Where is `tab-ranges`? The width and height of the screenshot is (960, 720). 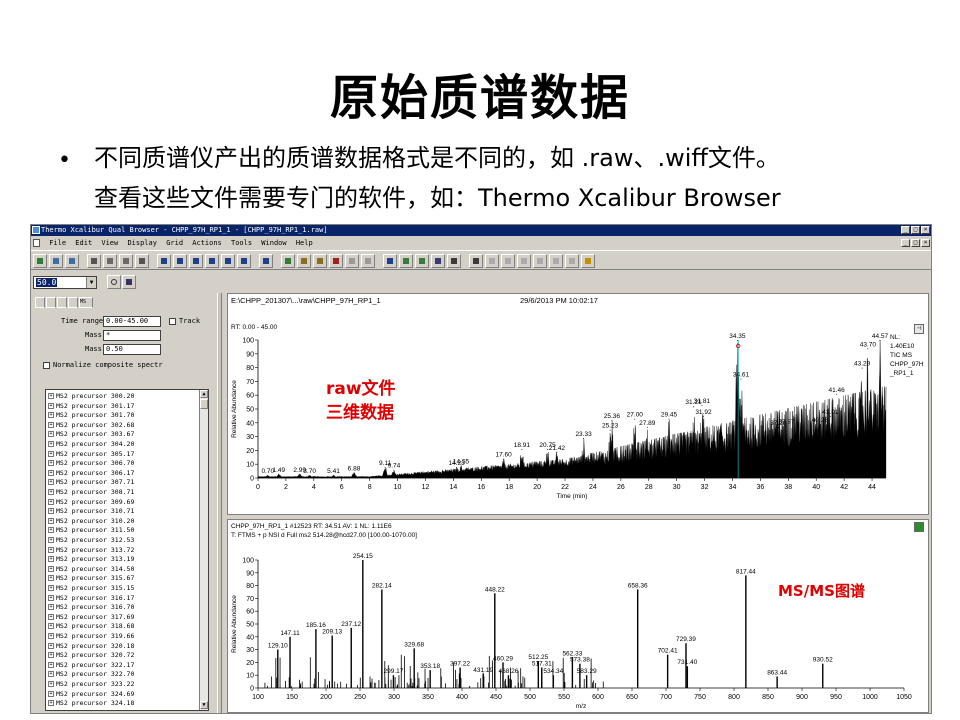 tab-ranges is located at coordinates (40, 302).